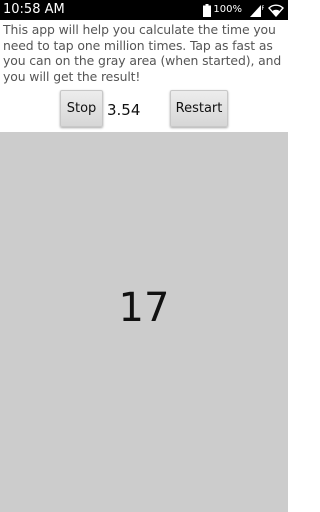 The height and width of the screenshot is (512, 320). Describe the element at coordinates (144, 10) in the screenshot. I see `status-bar: 10:58 AM 100% R` at that location.